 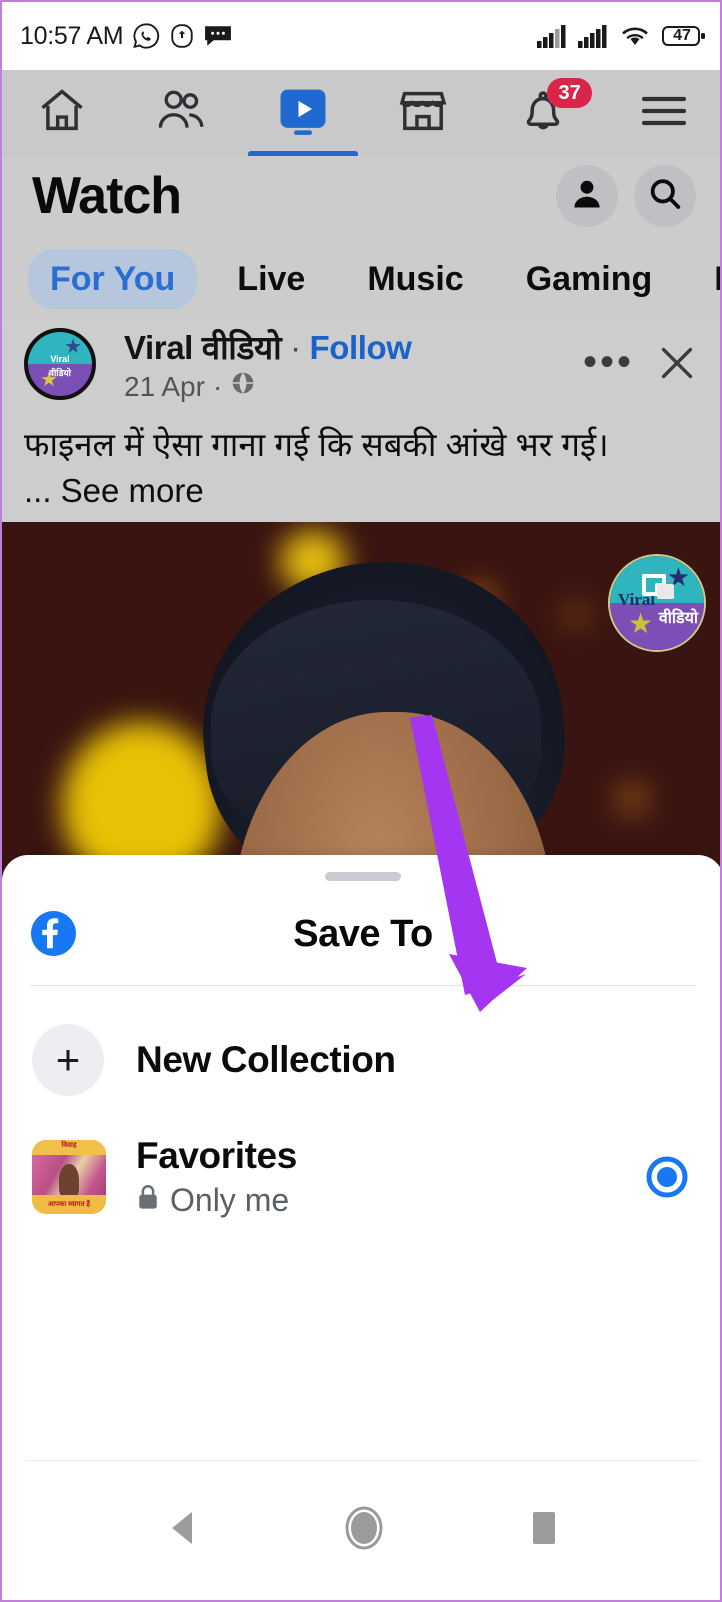 I want to click on marketplace-tab, so click(x=423, y=113).